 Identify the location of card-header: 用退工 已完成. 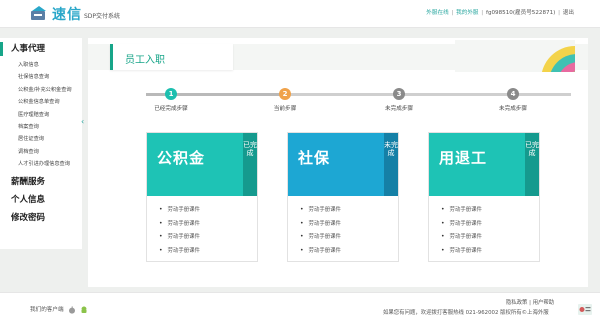
(484, 164).